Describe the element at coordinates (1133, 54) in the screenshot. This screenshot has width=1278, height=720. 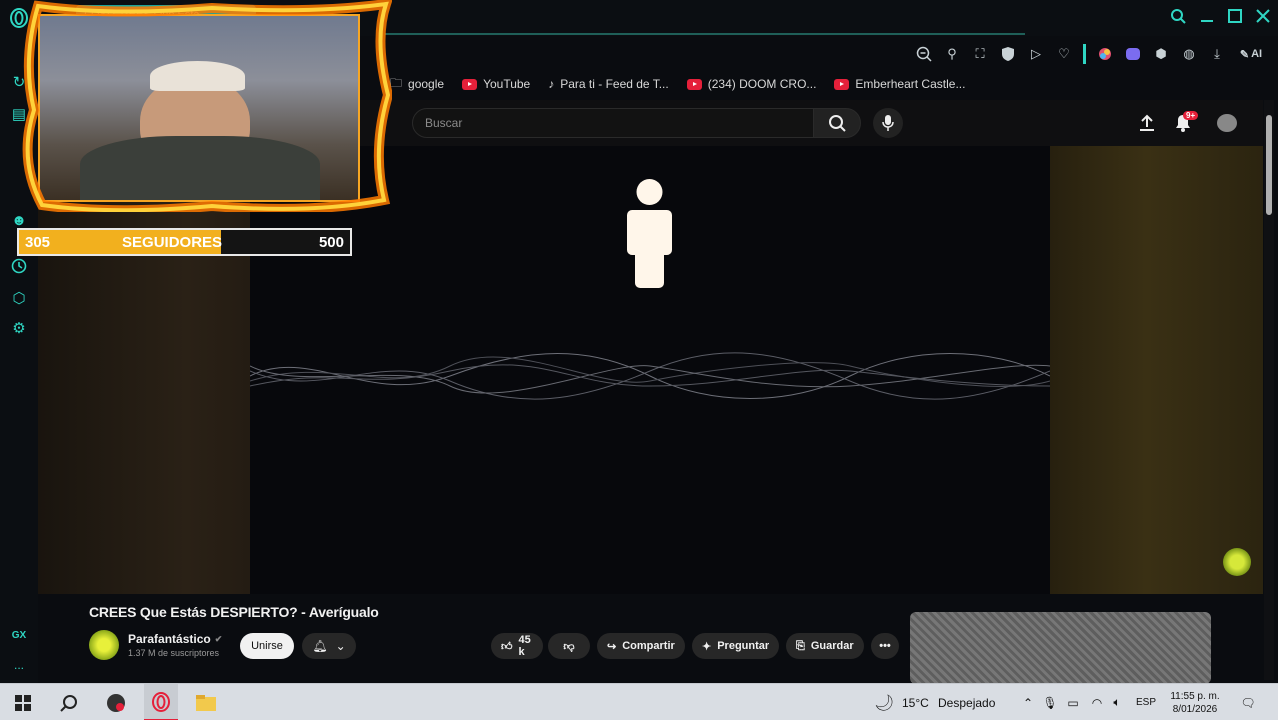
I see `messenger-icon` at that location.